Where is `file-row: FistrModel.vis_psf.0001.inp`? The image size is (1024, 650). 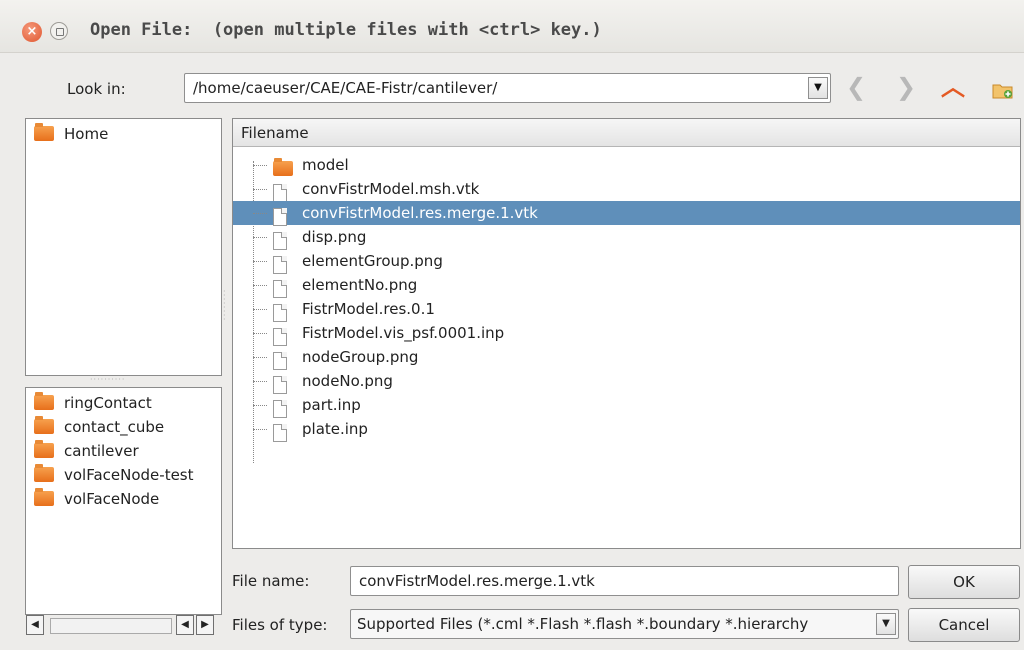 file-row: FistrModel.vis_psf.0001.inp is located at coordinates (626, 333).